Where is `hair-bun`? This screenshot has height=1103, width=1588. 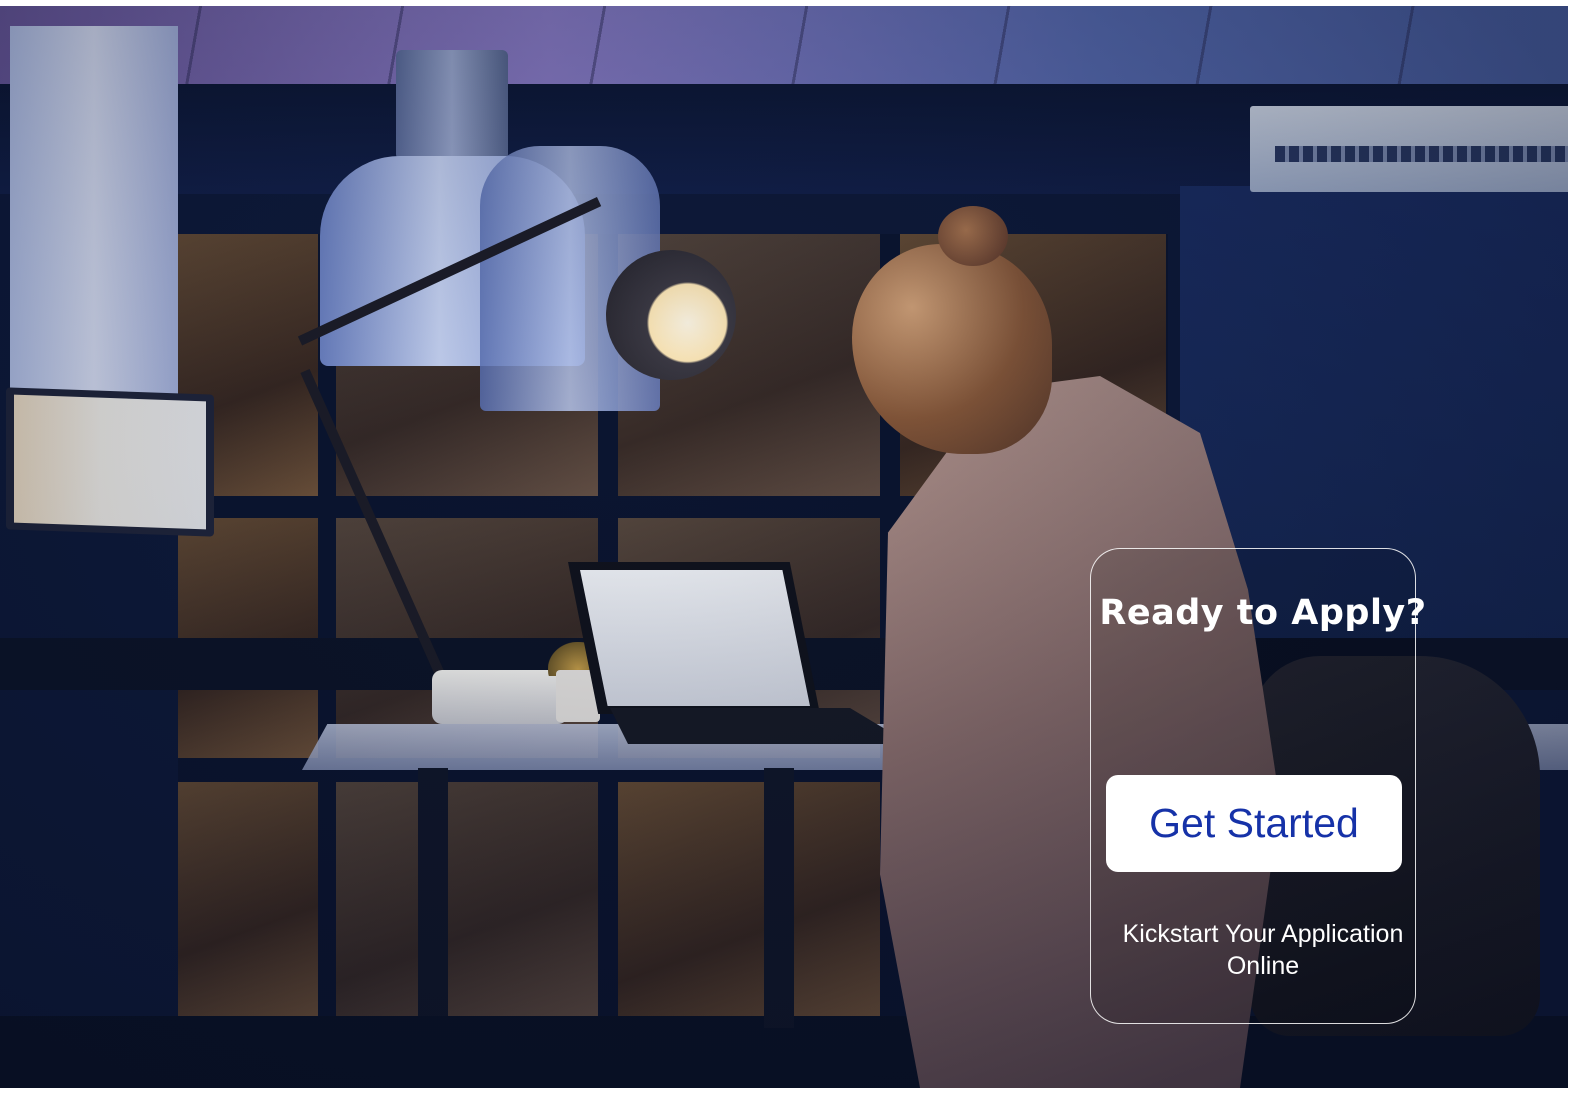
hair-bun is located at coordinates (973, 236).